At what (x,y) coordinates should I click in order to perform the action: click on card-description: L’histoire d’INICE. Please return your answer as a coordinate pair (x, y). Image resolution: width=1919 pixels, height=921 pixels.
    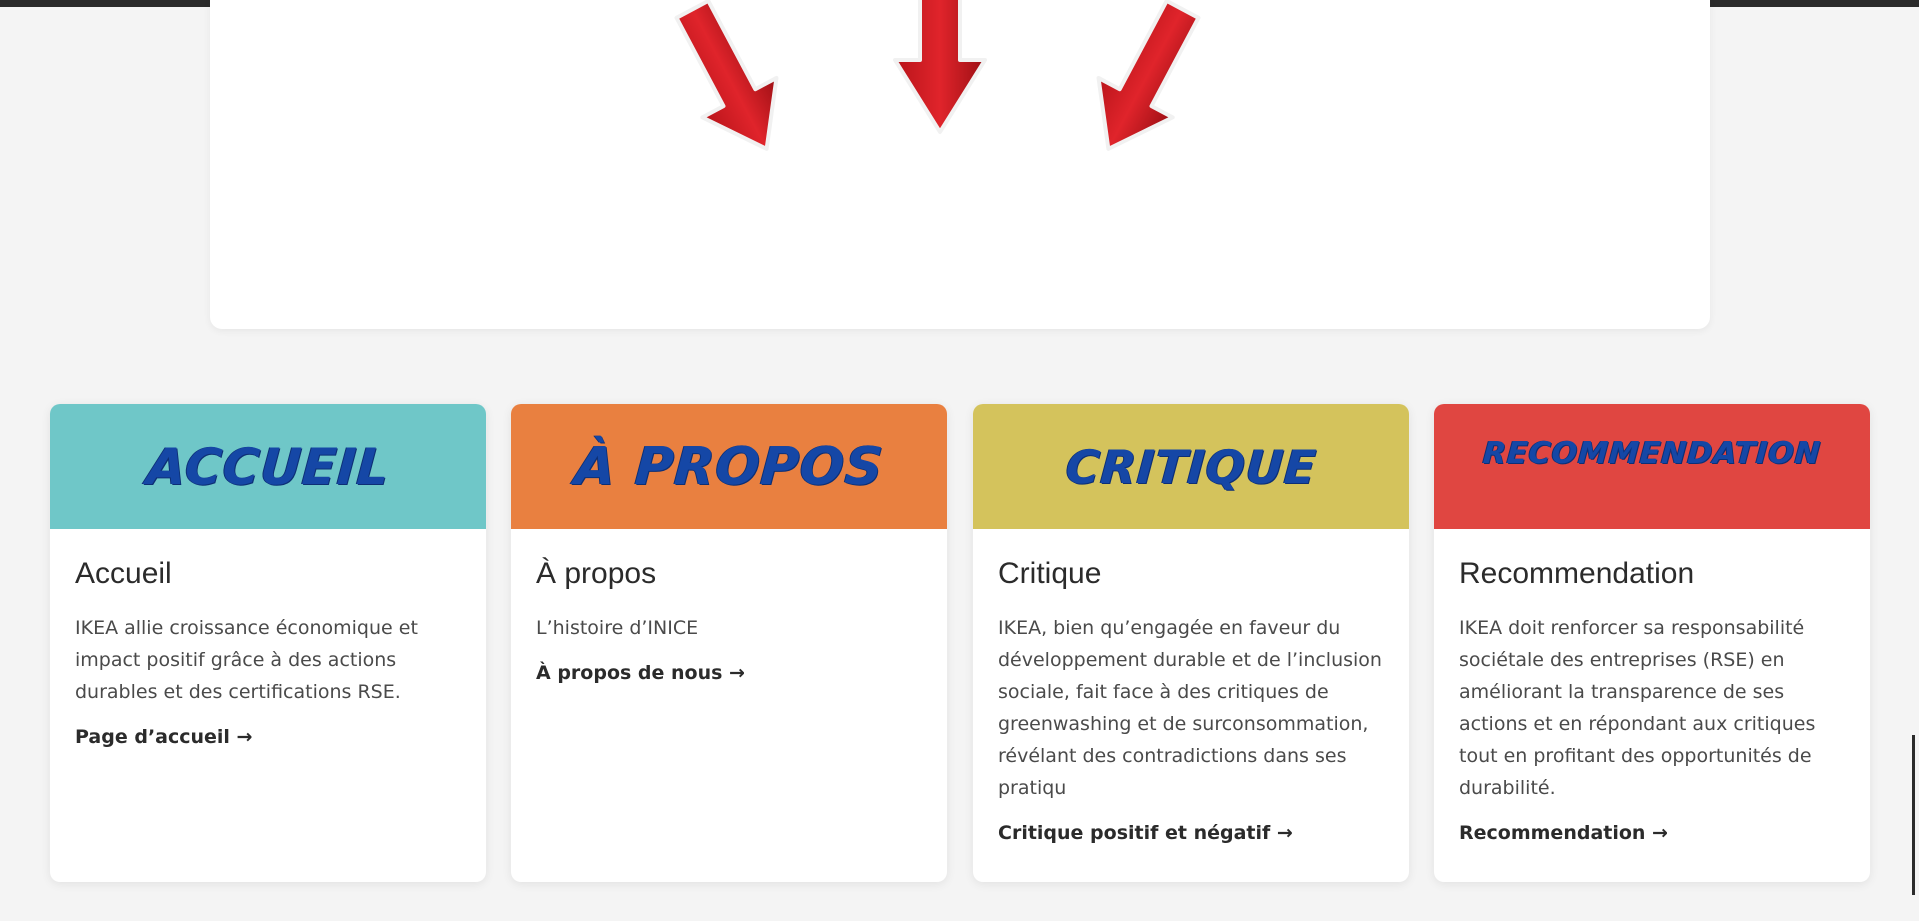
    Looking at the image, I should click on (617, 628).